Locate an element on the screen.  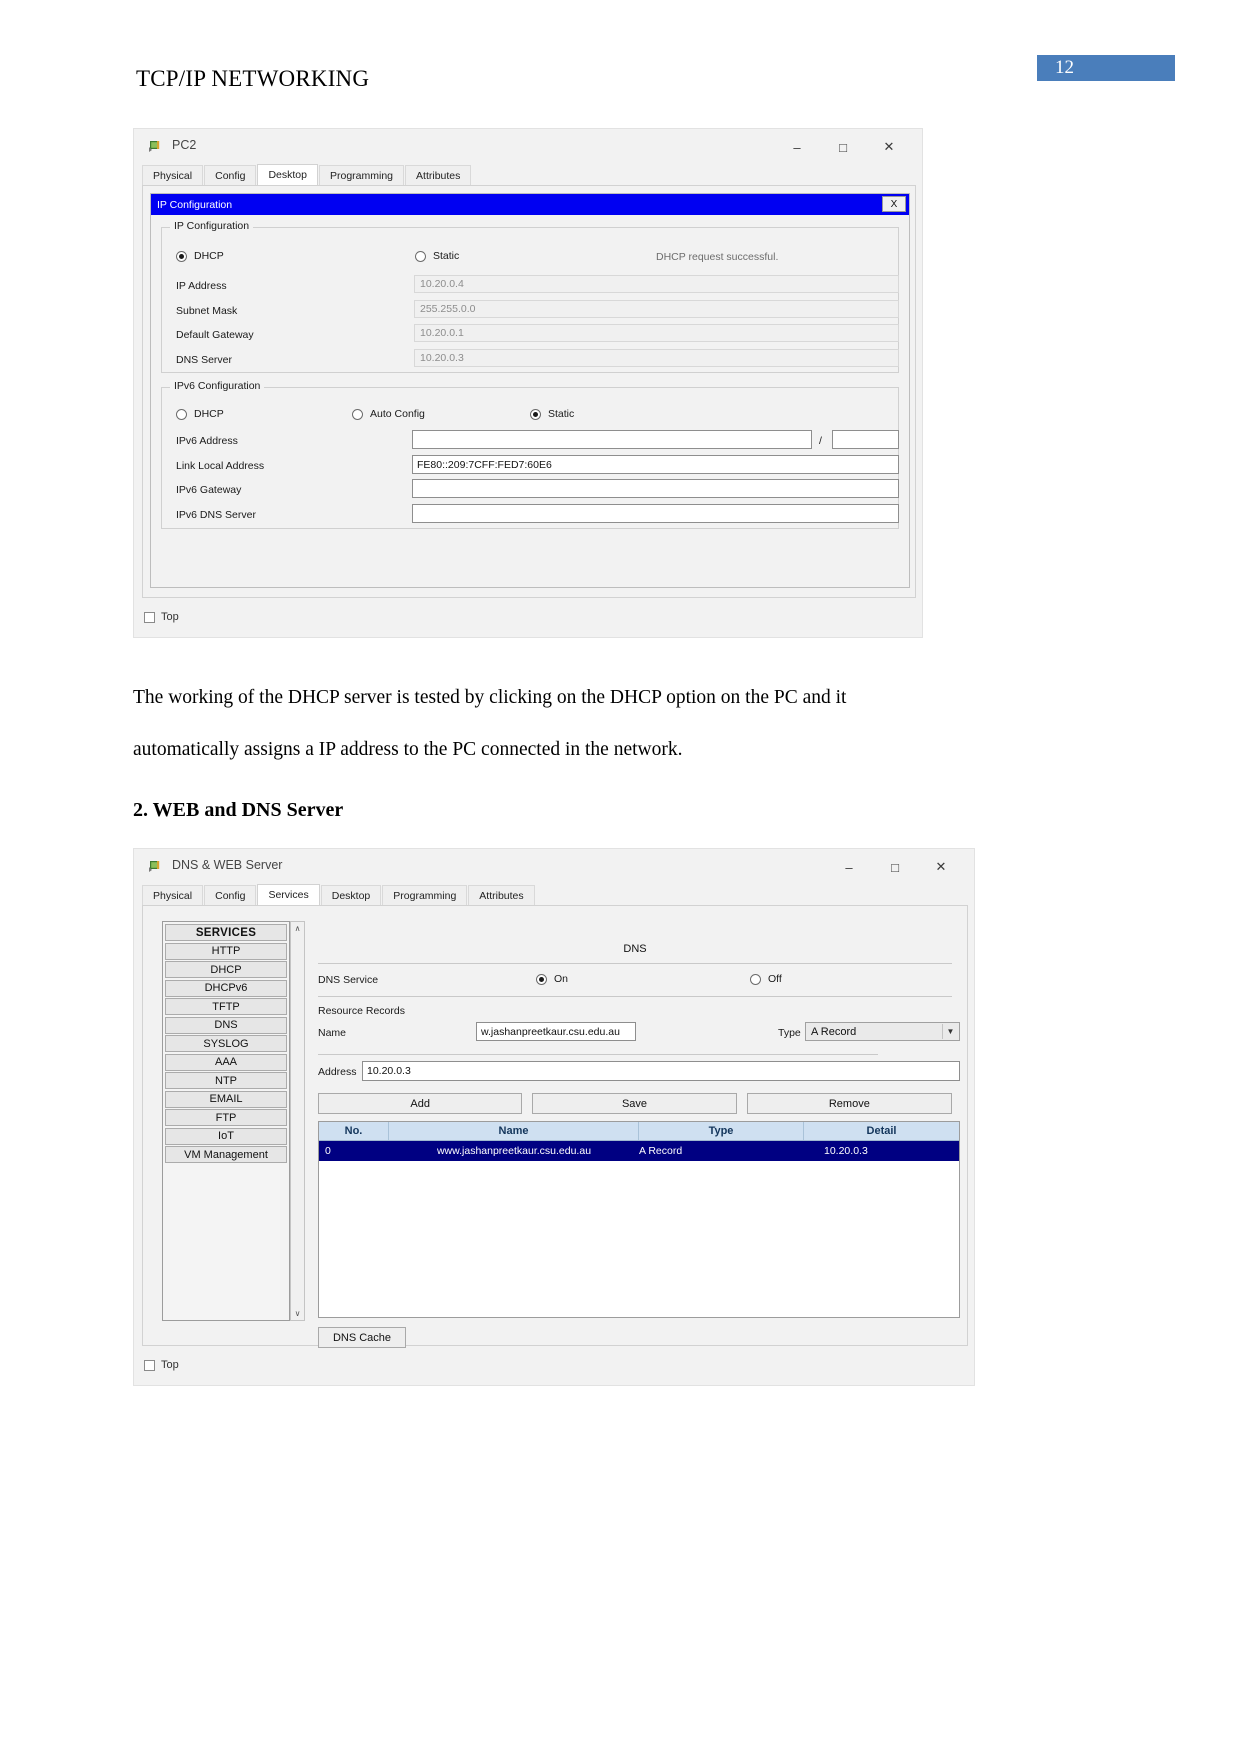
page-title: TCP/IP NETWORKING is located at coordinates (253, 78).